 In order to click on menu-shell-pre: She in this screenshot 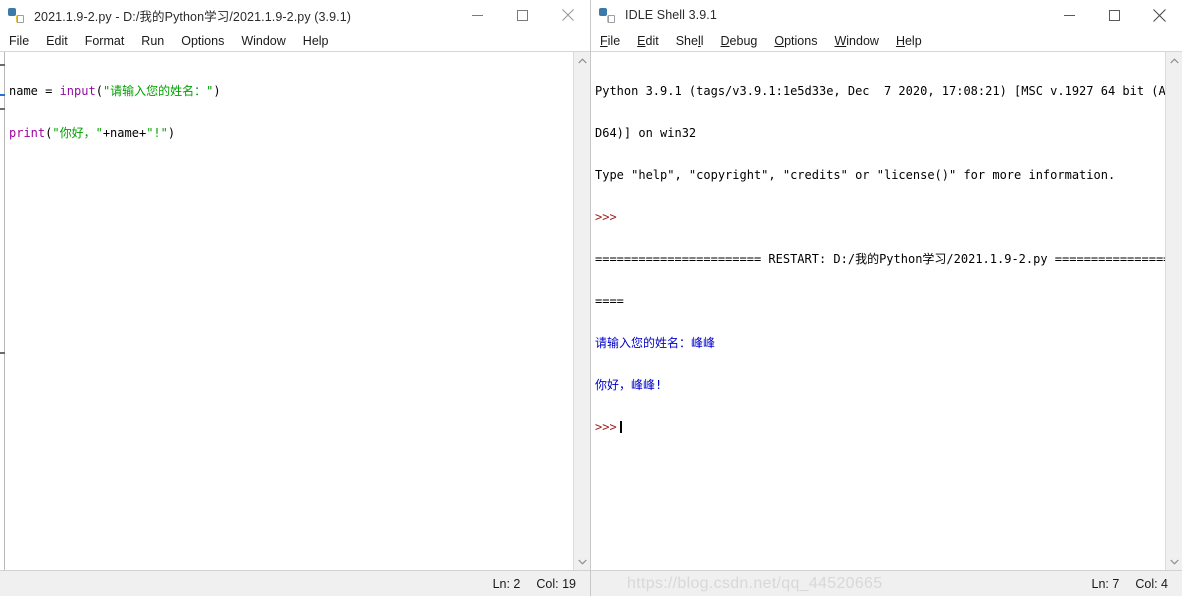, I will do `click(686, 40)`.